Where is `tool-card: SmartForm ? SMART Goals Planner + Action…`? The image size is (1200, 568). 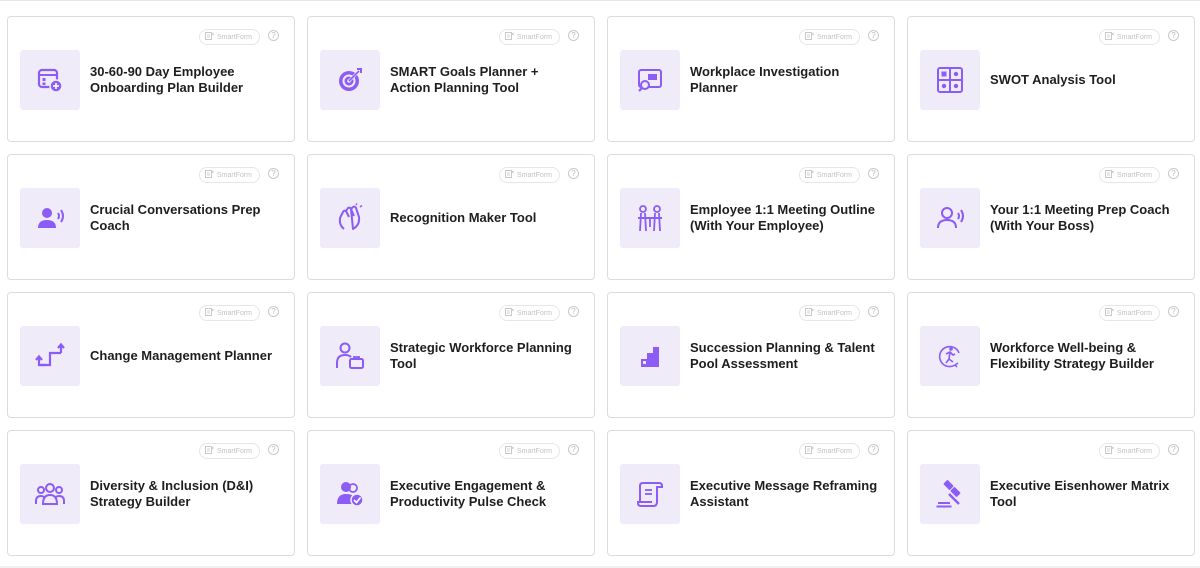
tool-card: SmartForm ? SMART Goals Planner + Action… is located at coordinates (451, 79).